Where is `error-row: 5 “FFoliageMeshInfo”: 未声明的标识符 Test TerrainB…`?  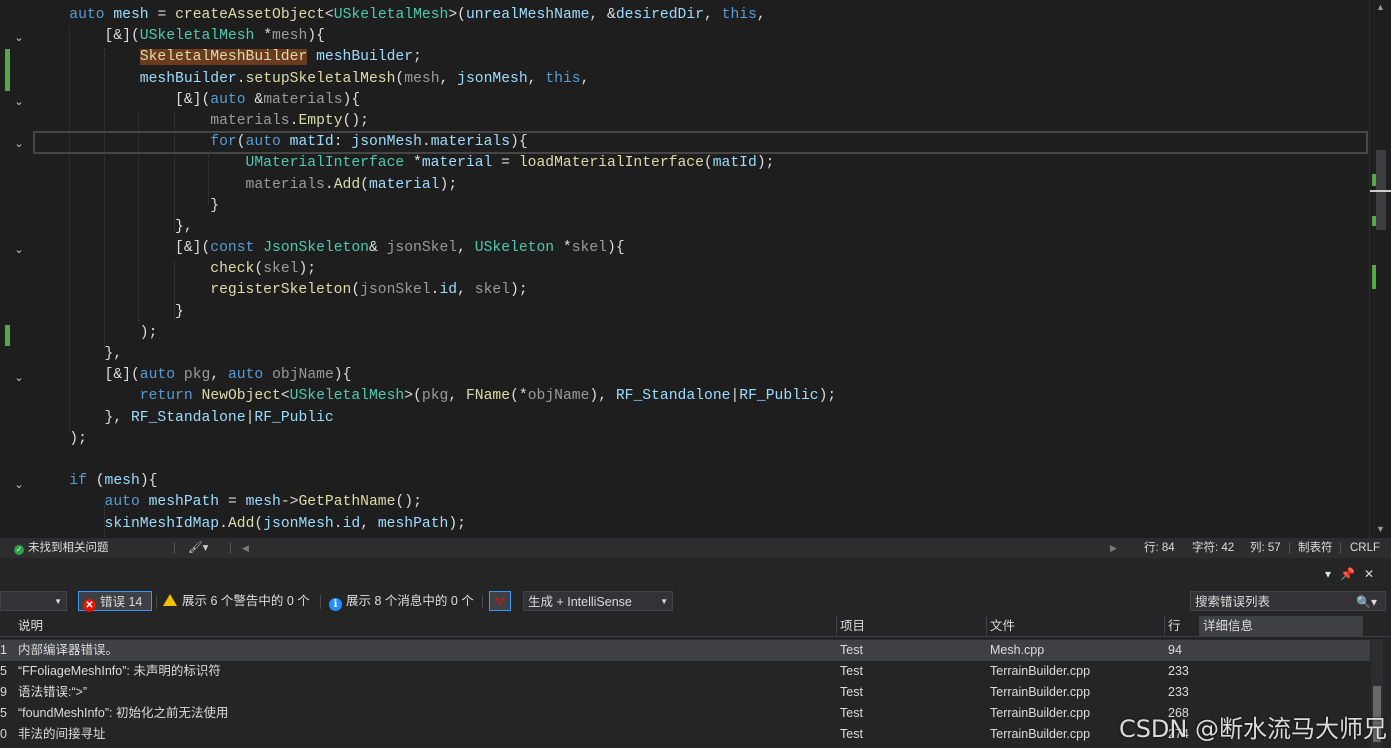 error-row: 5 “FFoliageMeshInfo”: 未声明的标识符 Test TerrainB… is located at coordinates (685, 671).